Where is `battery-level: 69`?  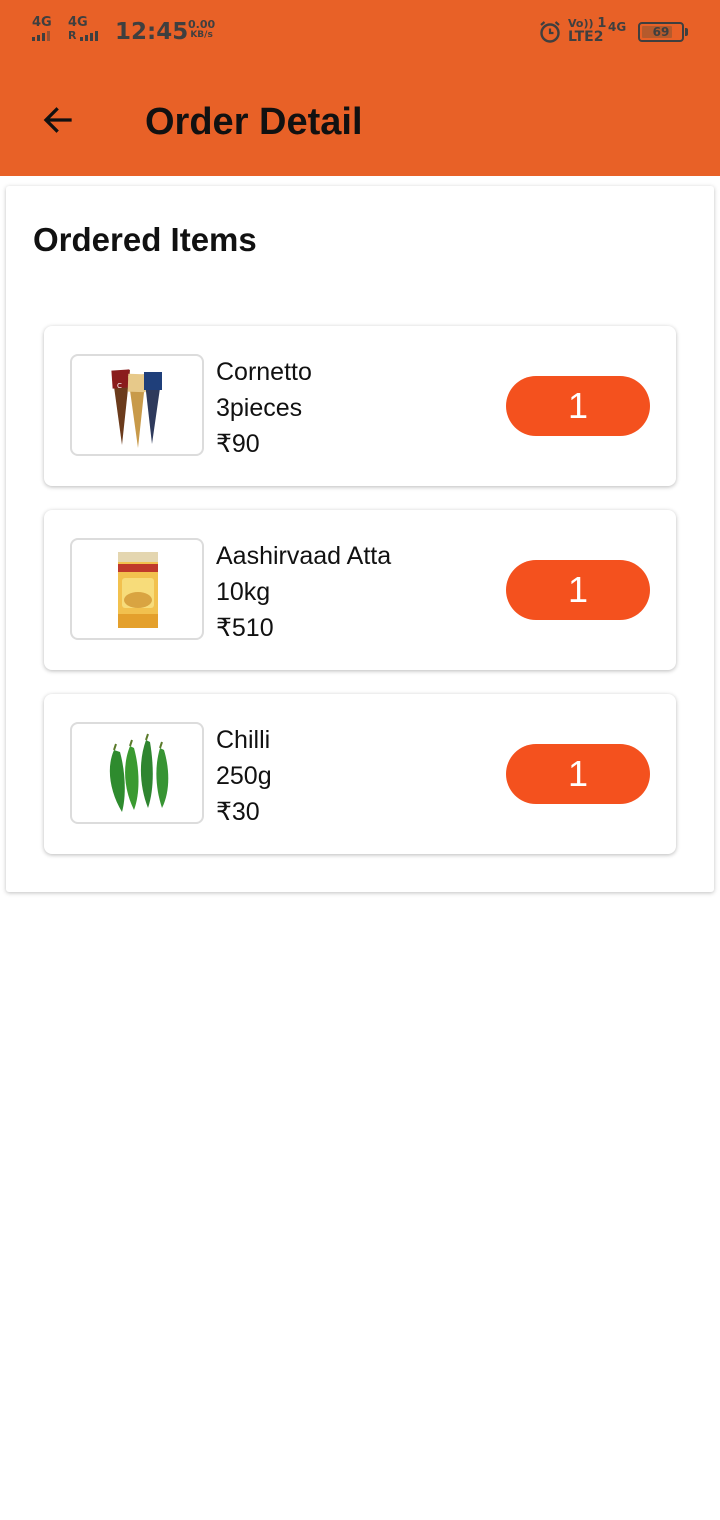
battery-level: 69 is located at coordinates (661, 32).